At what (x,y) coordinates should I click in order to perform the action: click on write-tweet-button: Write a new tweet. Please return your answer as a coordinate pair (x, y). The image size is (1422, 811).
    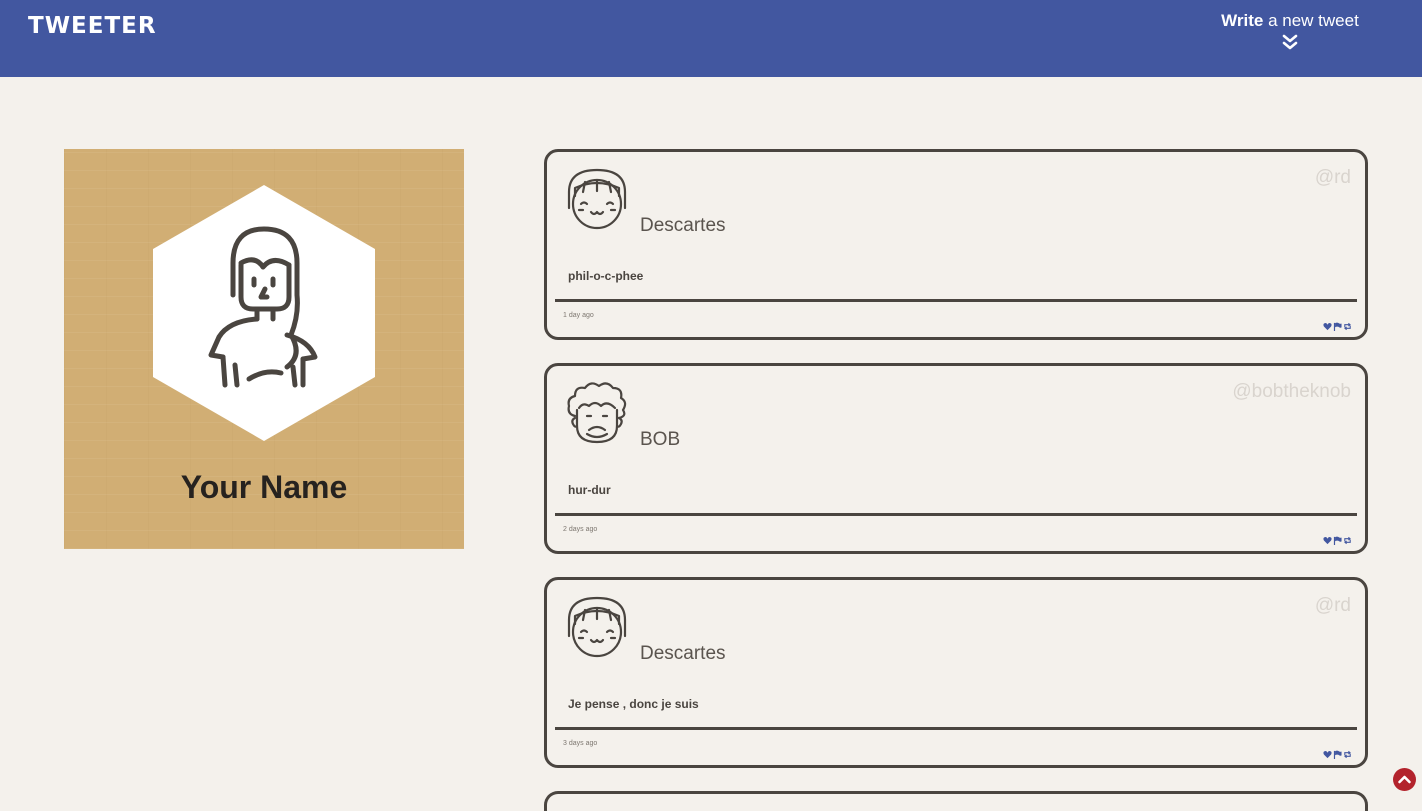
    Looking at the image, I should click on (1290, 30).